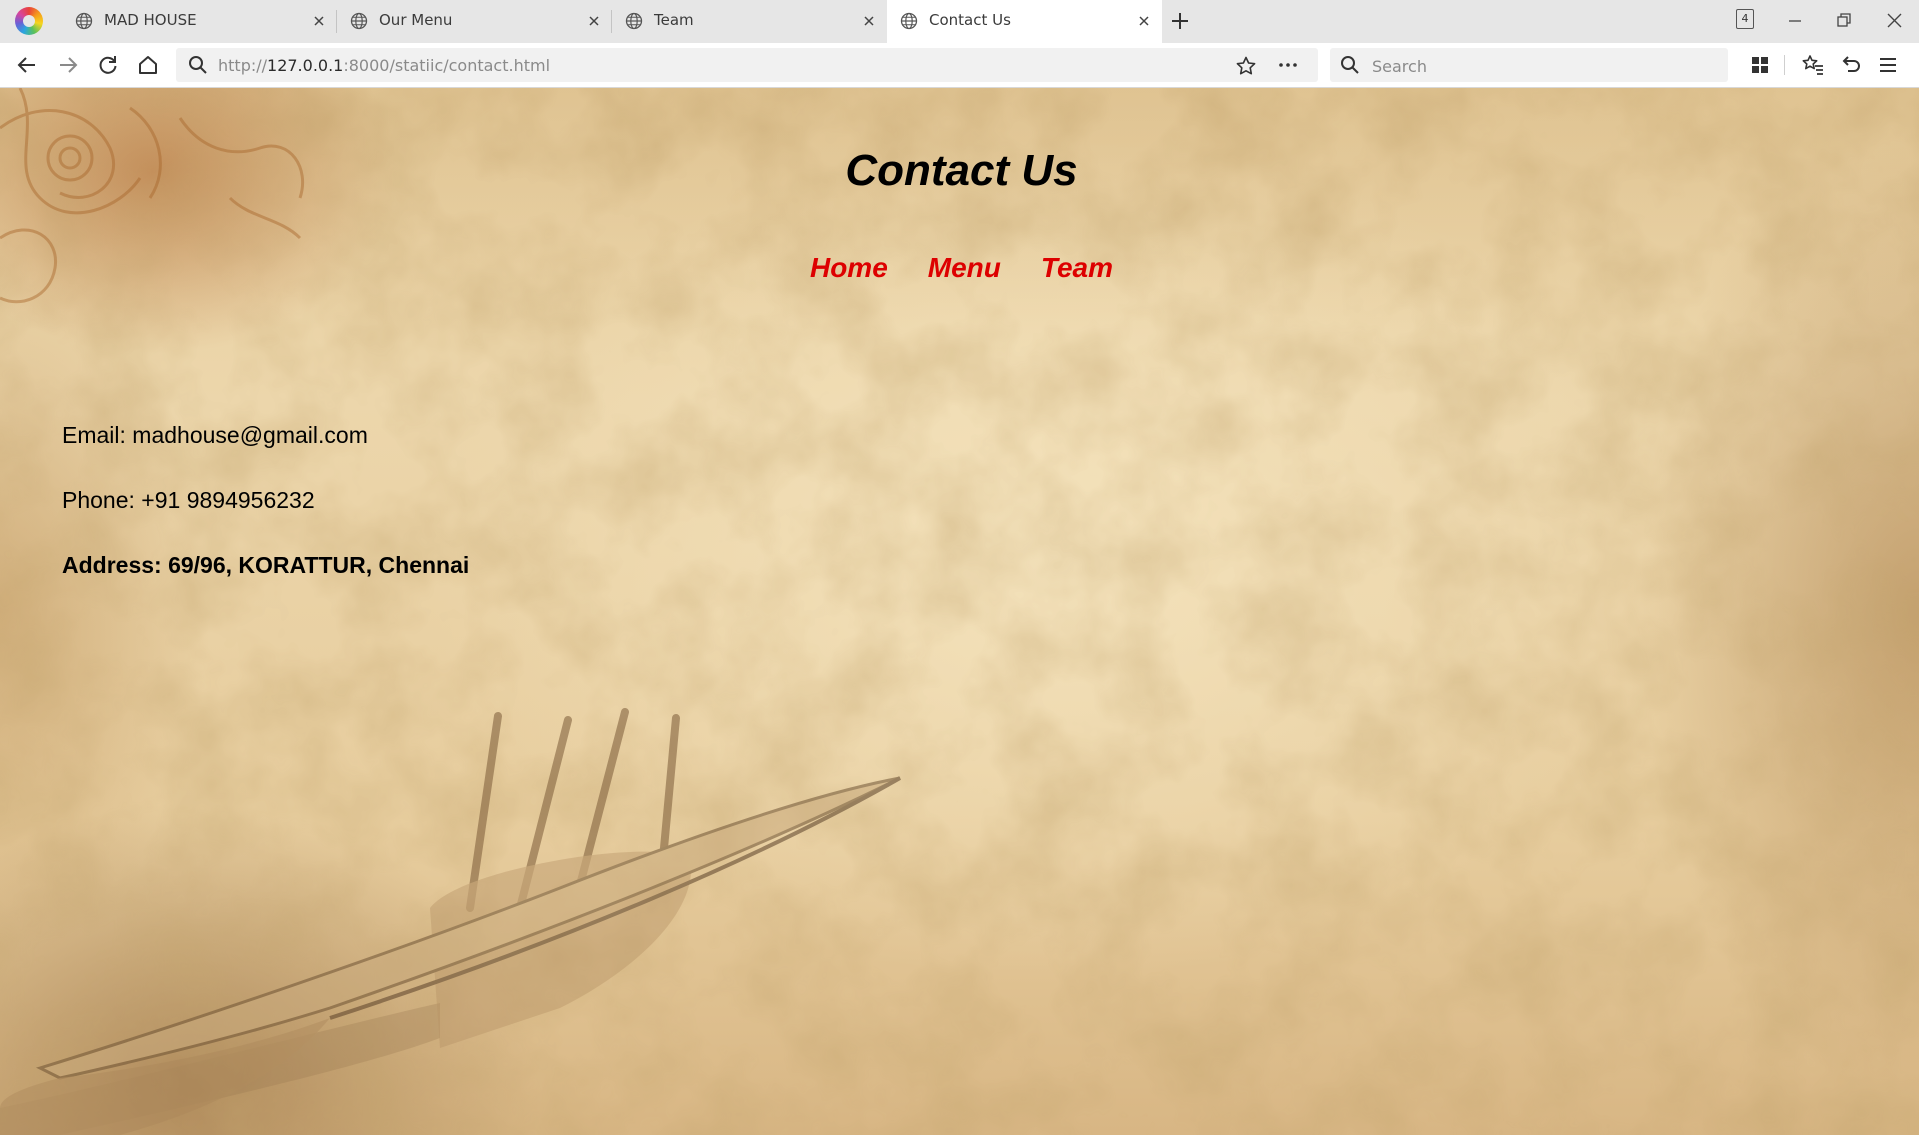  What do you see at coordinates (674, 20) in the screenshot?
I see `tab-title: Team` at bounding box center [674, 20].